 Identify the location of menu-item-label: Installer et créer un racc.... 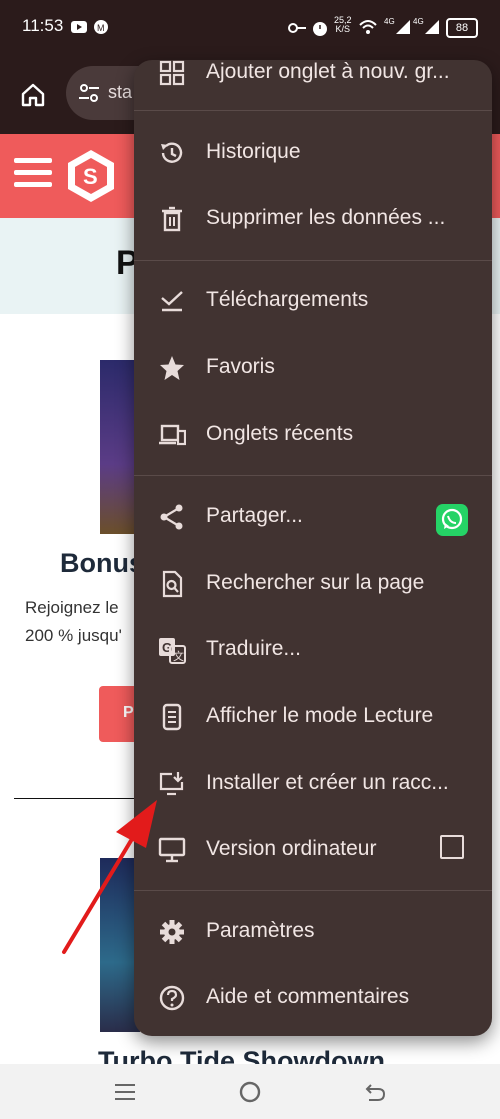
(327, 782).